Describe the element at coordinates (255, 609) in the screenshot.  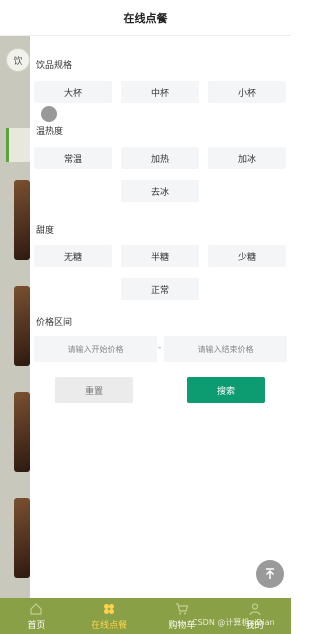
I see `user-icon` at that location.